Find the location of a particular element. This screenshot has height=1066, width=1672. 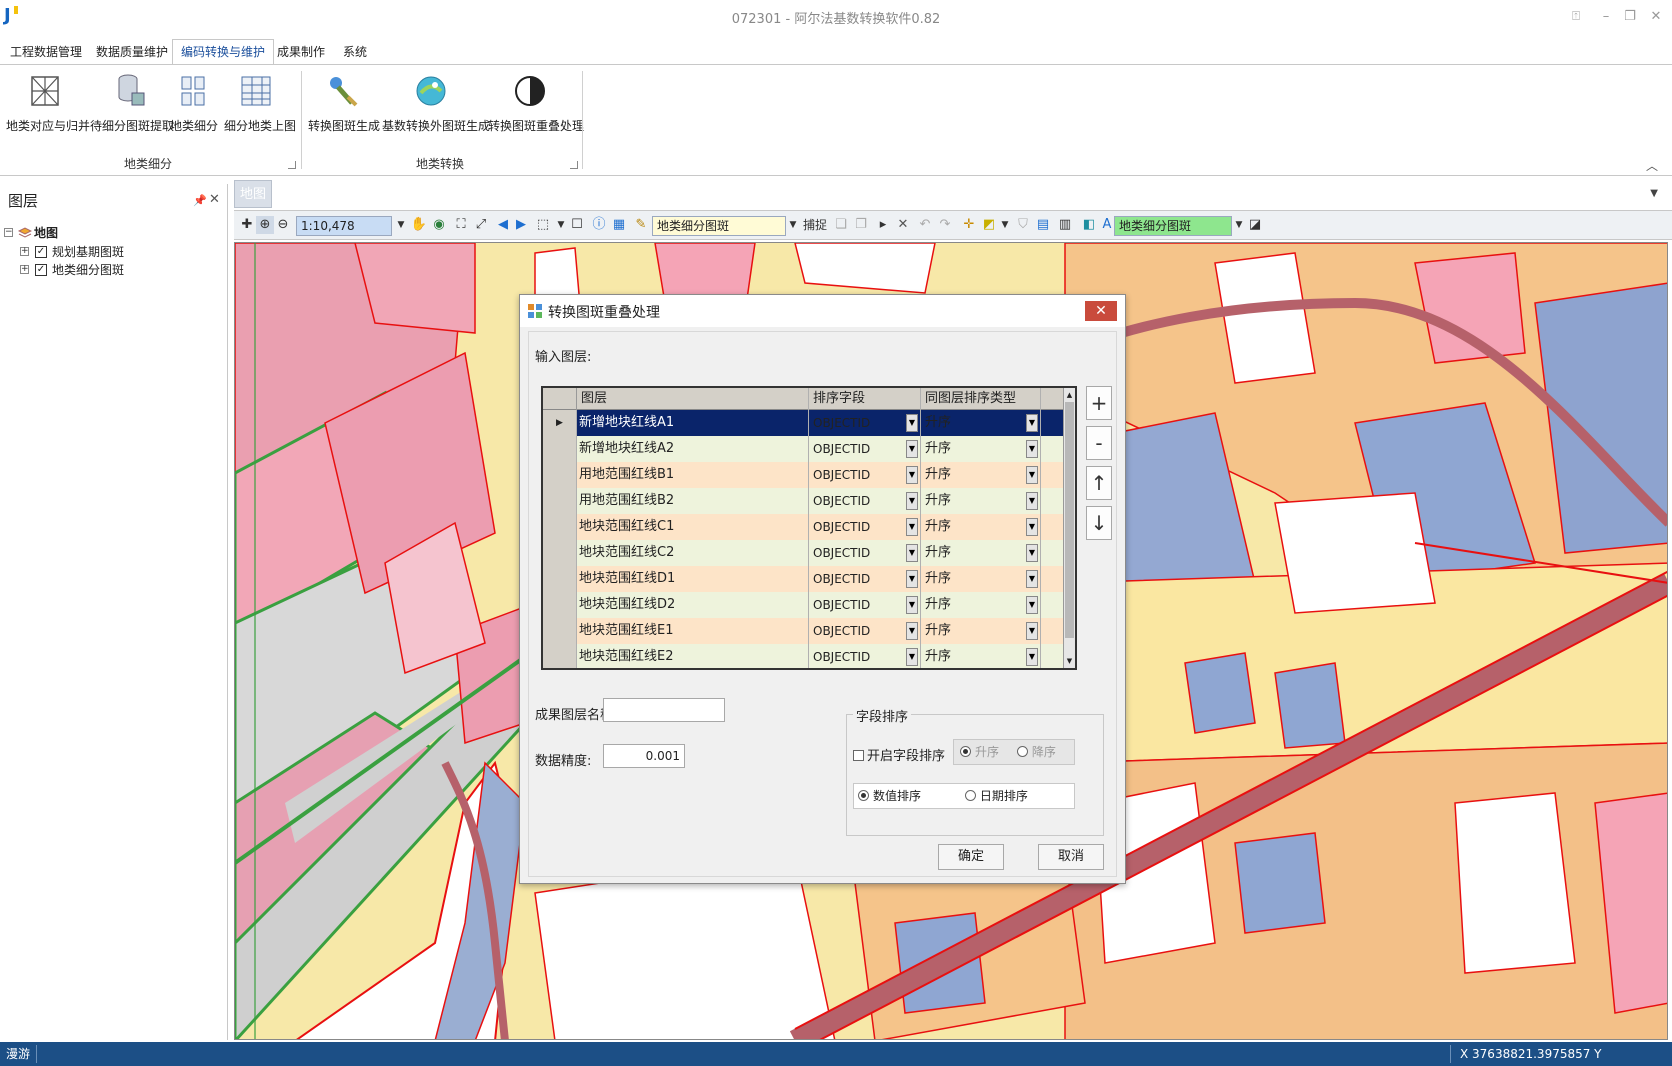

layer-cell: 新增地块红线A1 is located at coordinates (693, 423).